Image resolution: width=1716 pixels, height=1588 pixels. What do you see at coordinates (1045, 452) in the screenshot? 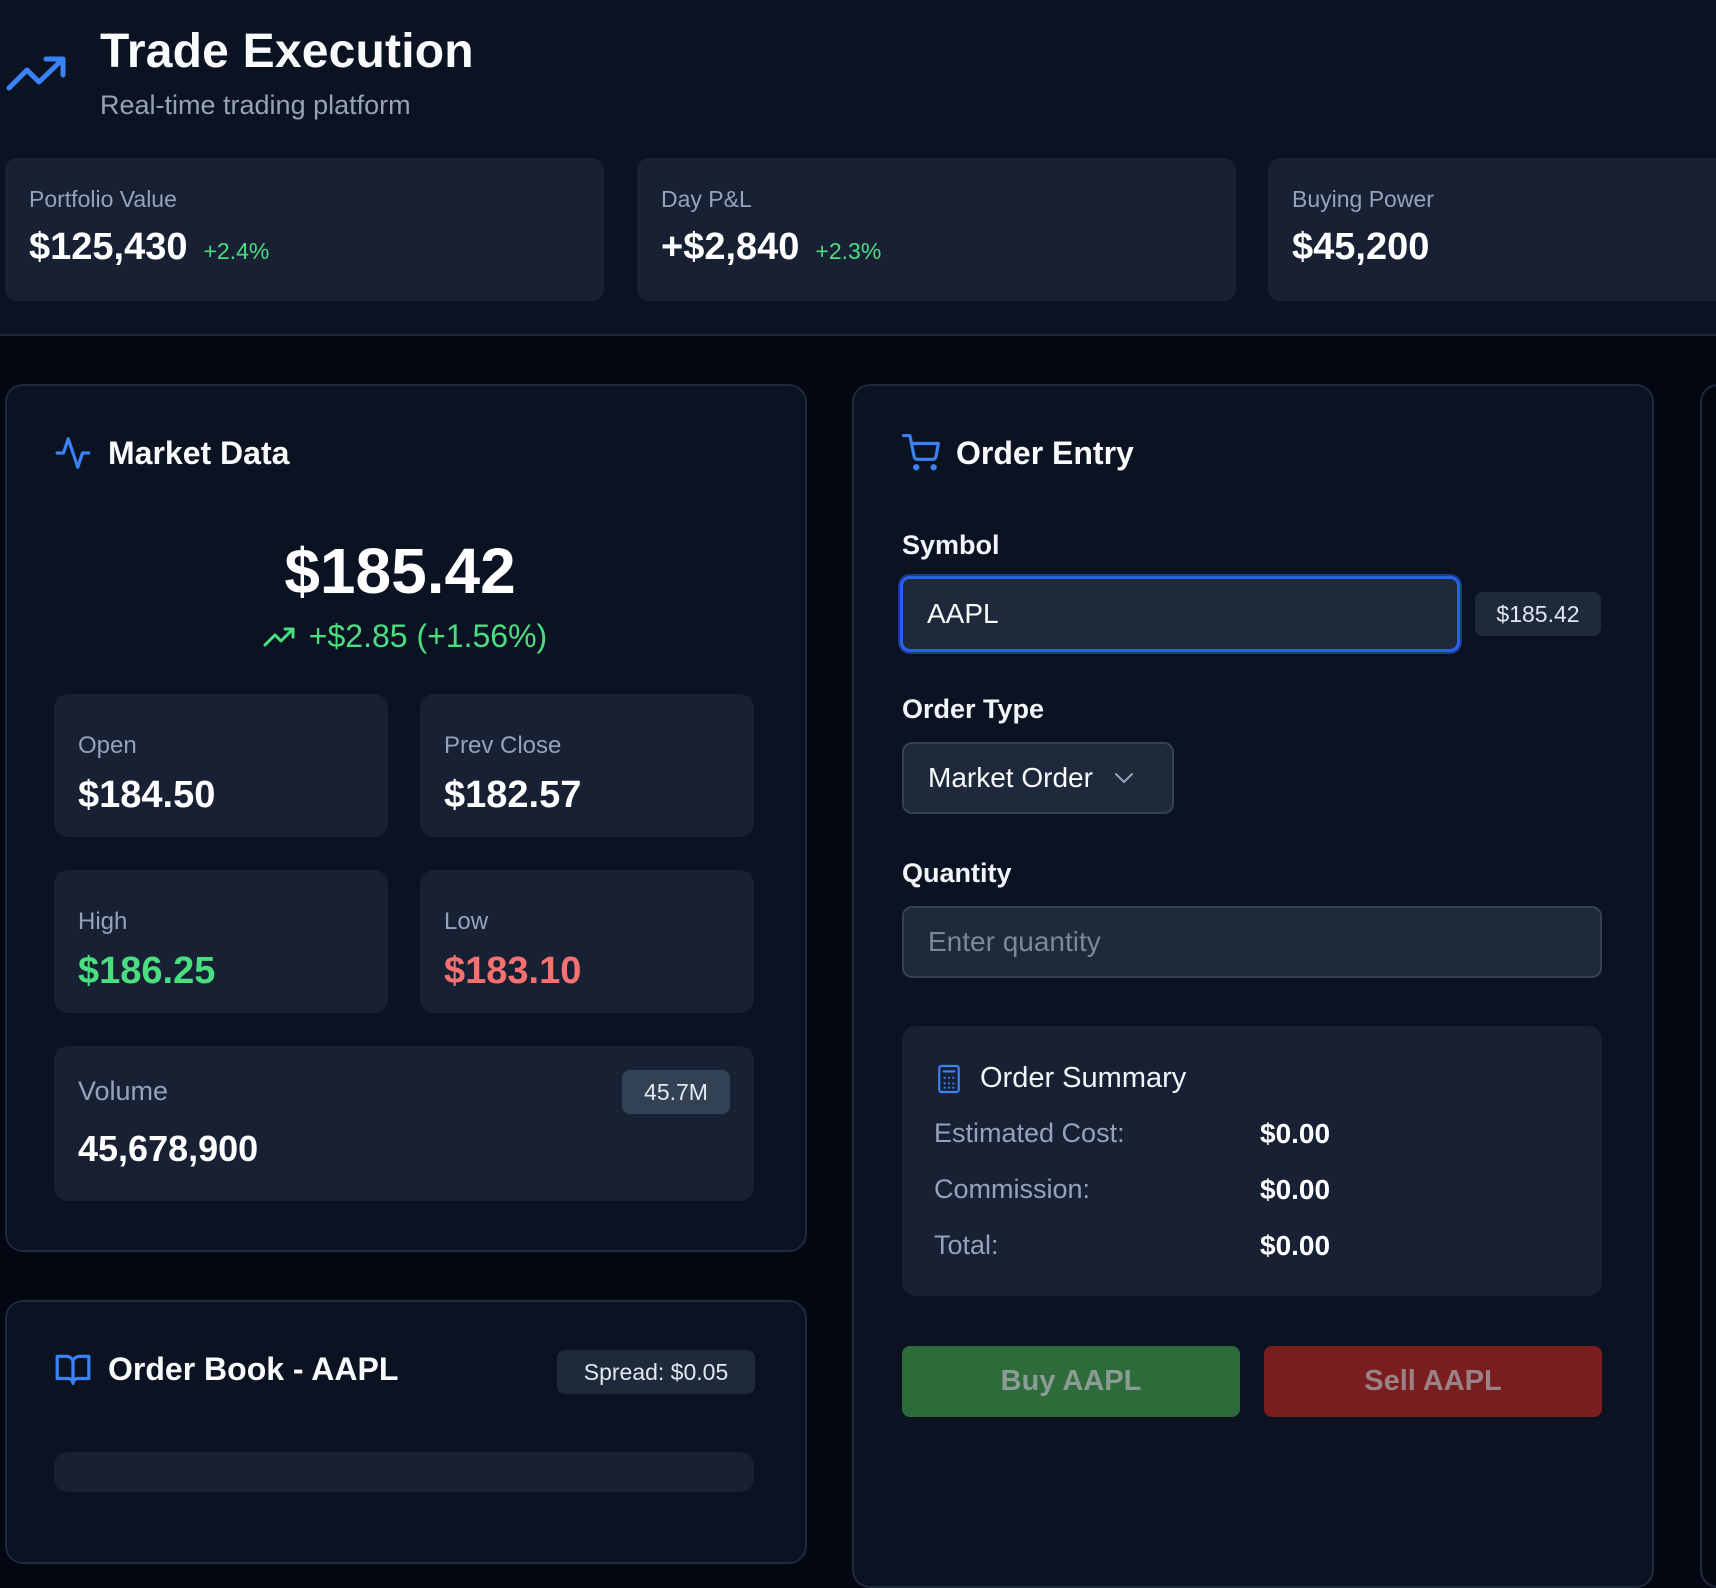
I see `panel-title: Order Entry` at bounding box center [1045, 452].